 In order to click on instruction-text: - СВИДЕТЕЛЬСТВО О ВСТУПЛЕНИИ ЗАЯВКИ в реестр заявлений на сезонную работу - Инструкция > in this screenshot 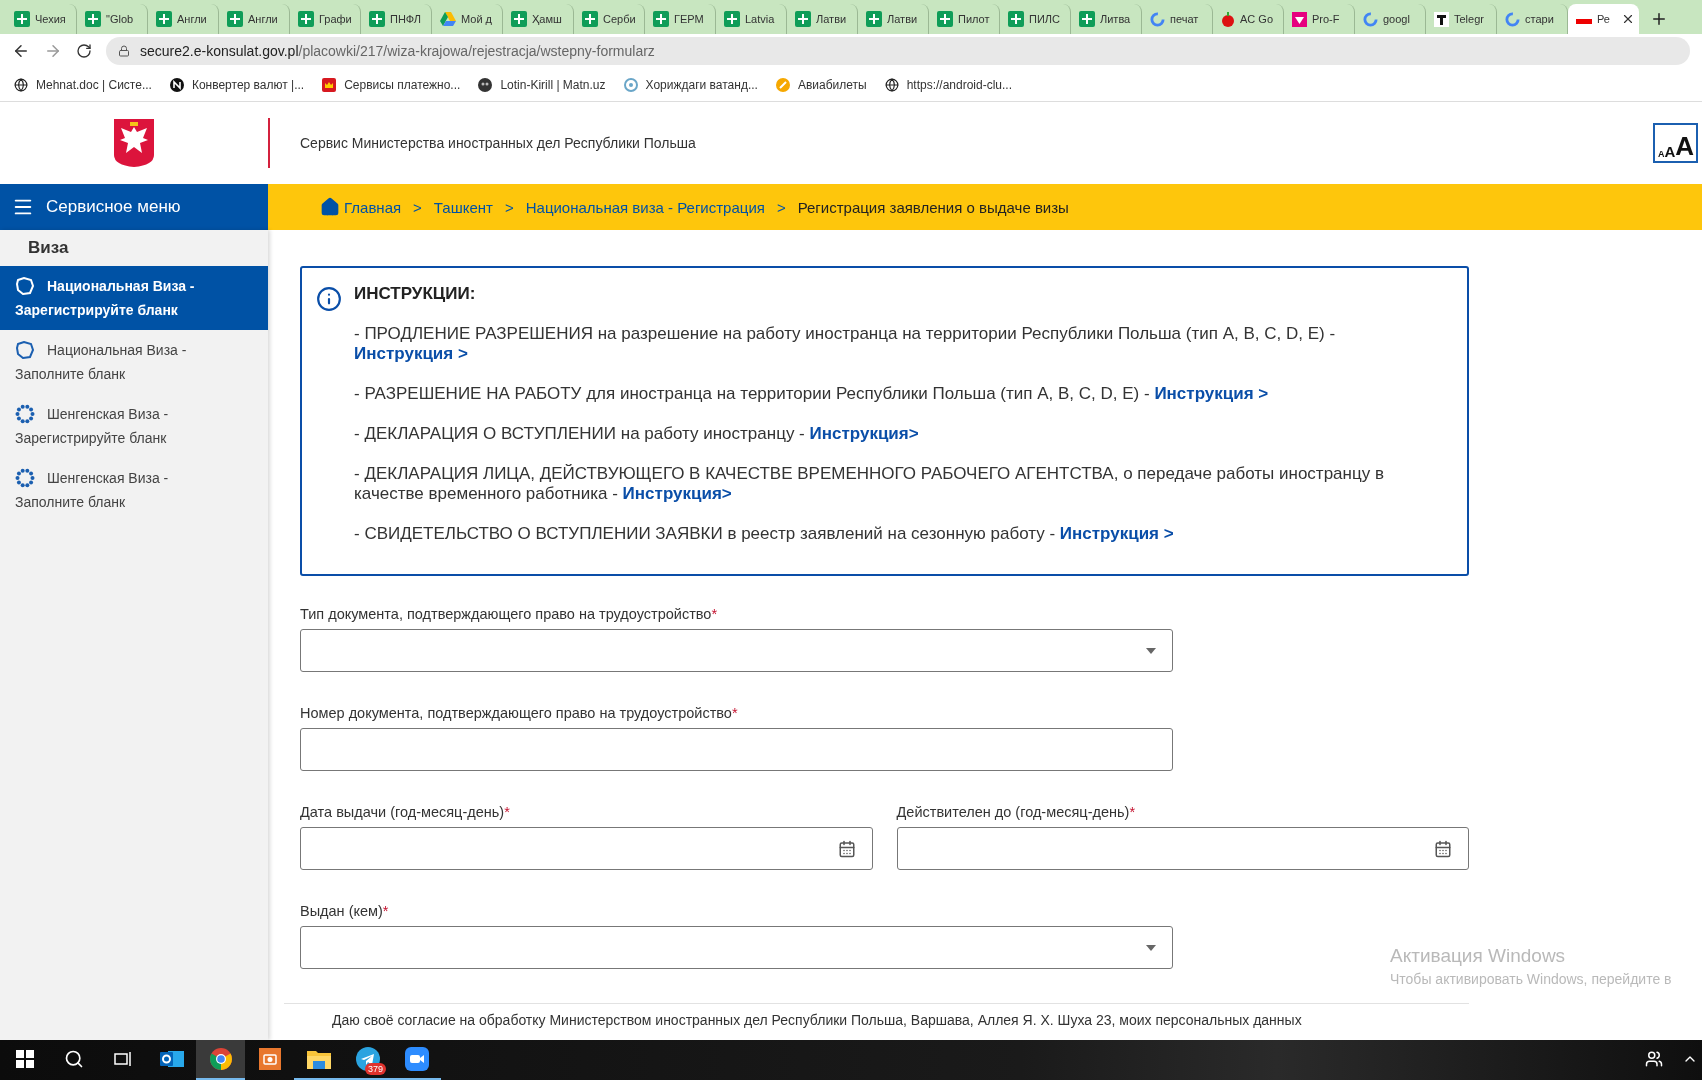, I will do `click(764, 534)`.